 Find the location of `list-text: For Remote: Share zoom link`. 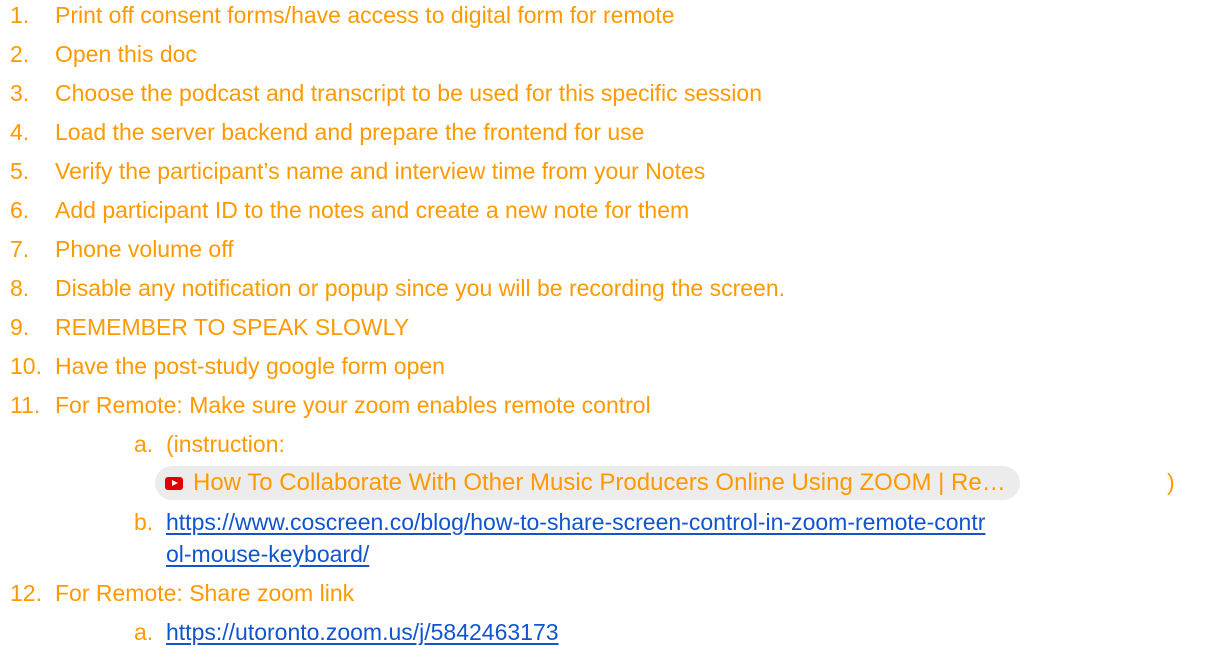

list-text: For Remote: Share zoom link is located at coordinates (205, 593).